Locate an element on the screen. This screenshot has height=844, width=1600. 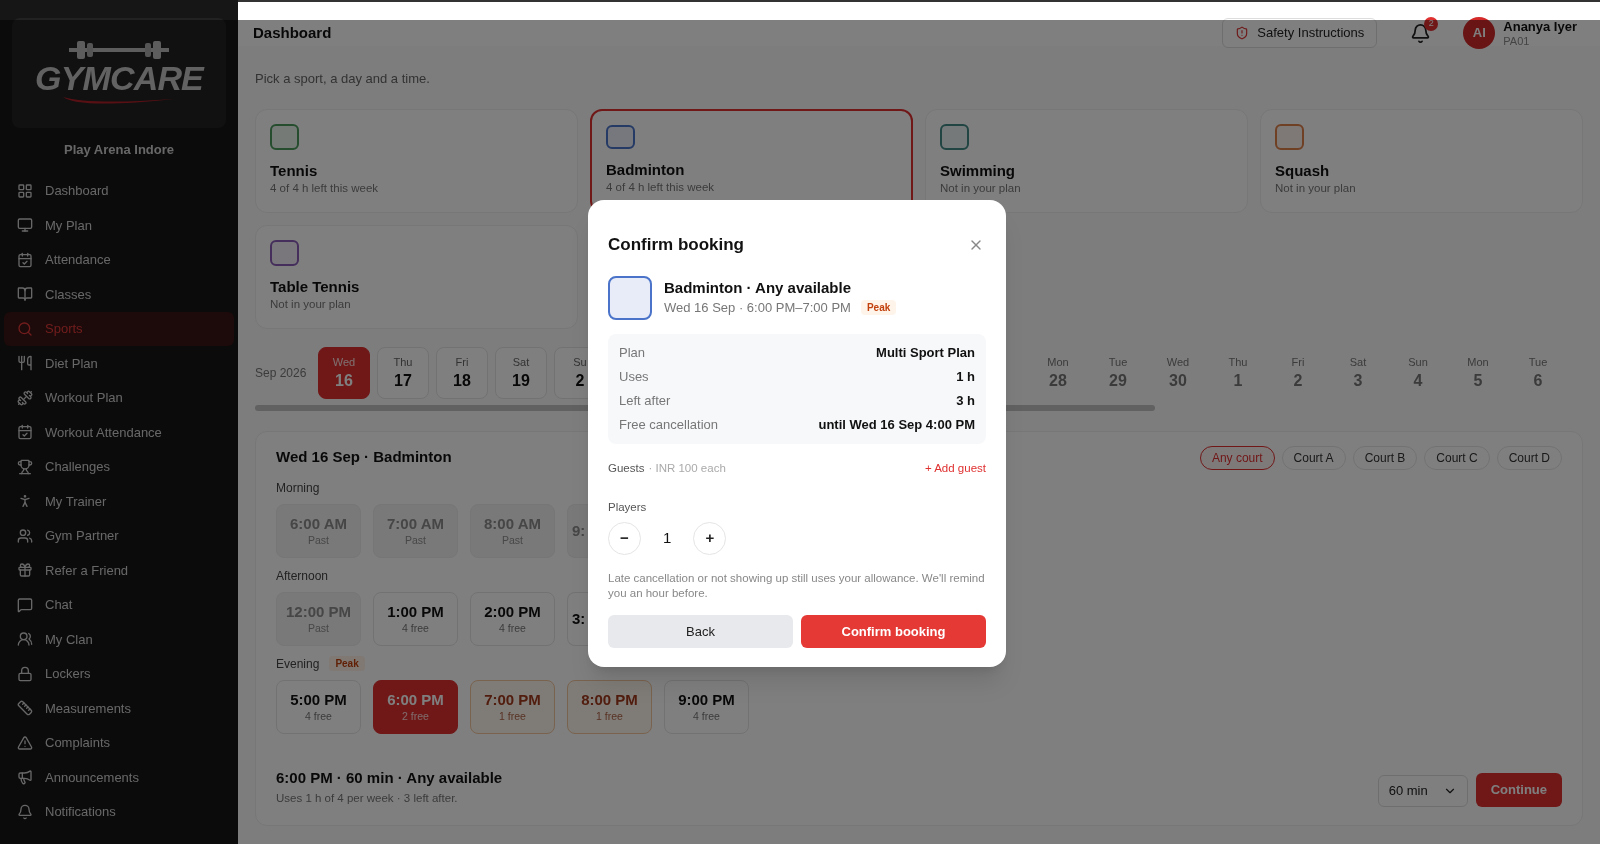
nav-item: Measurements is located at coordinates (119, 708).